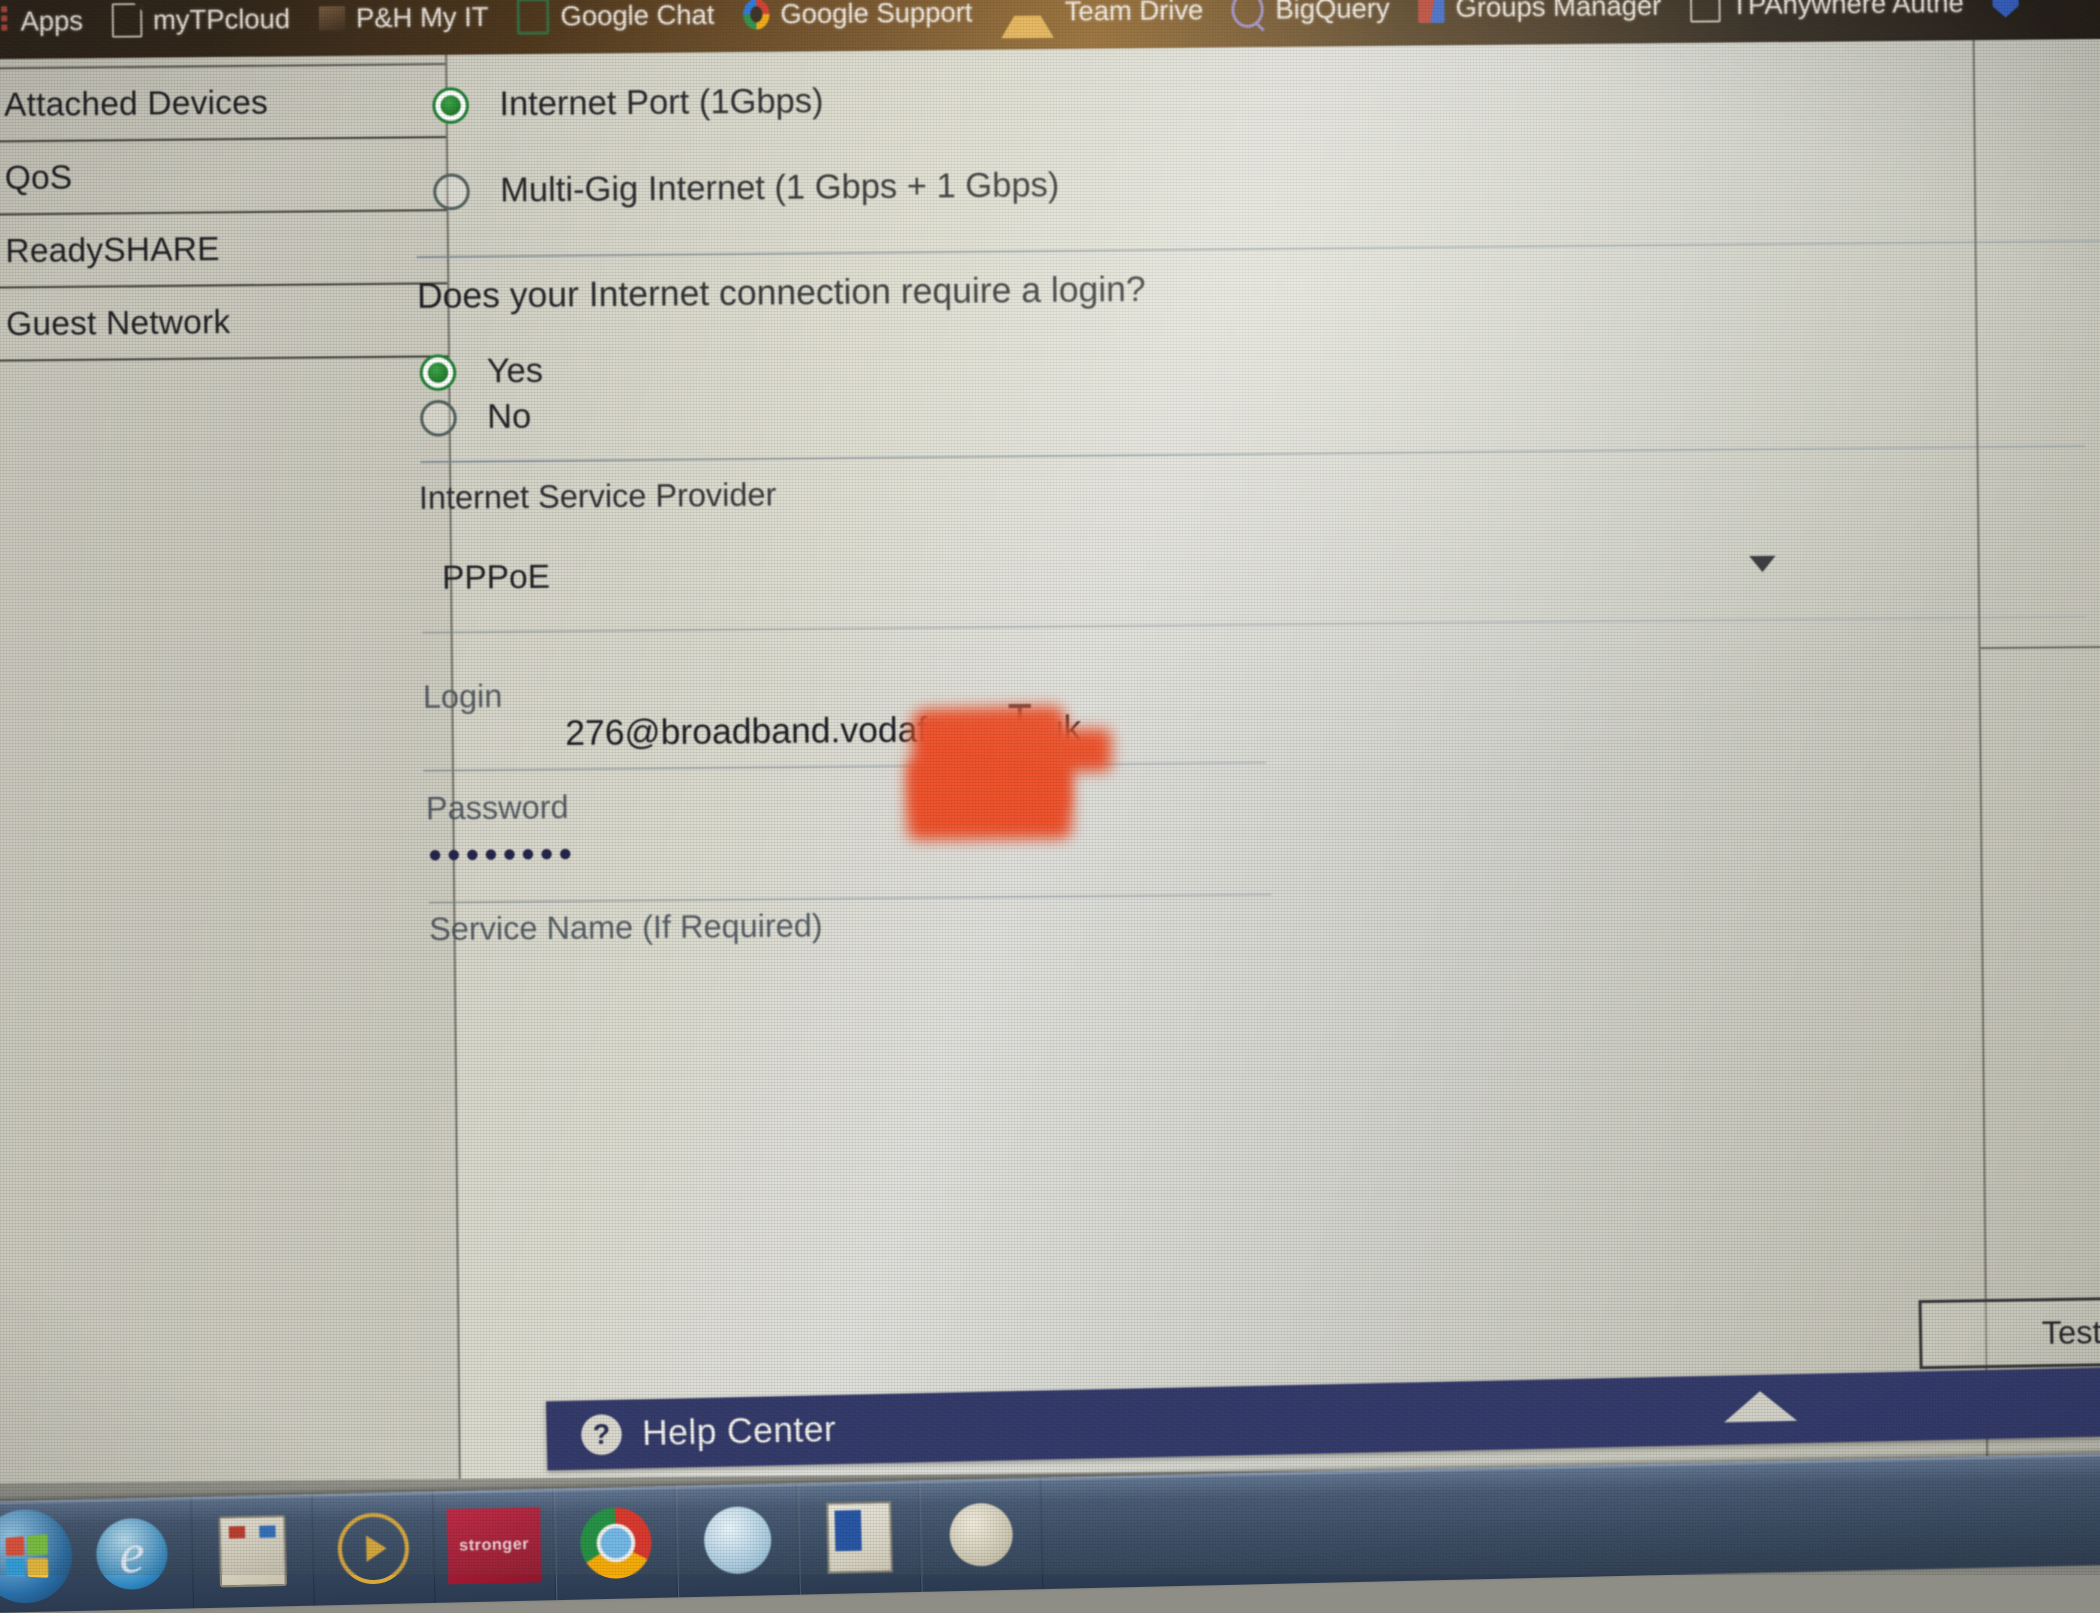 The height and width of the screenshot is (1613, 2100). Describe the element at coordinates (876, 14) in the screenshot. I see `bookmark-label: Google Support` at that location.